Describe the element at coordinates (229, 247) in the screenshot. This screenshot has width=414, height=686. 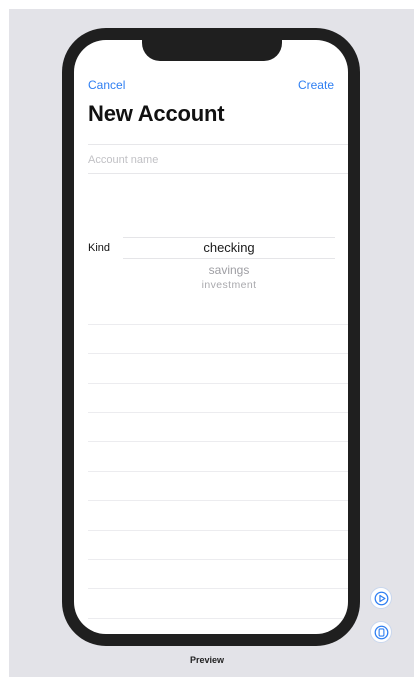
I see `picker-option-checking: checking` at that location.